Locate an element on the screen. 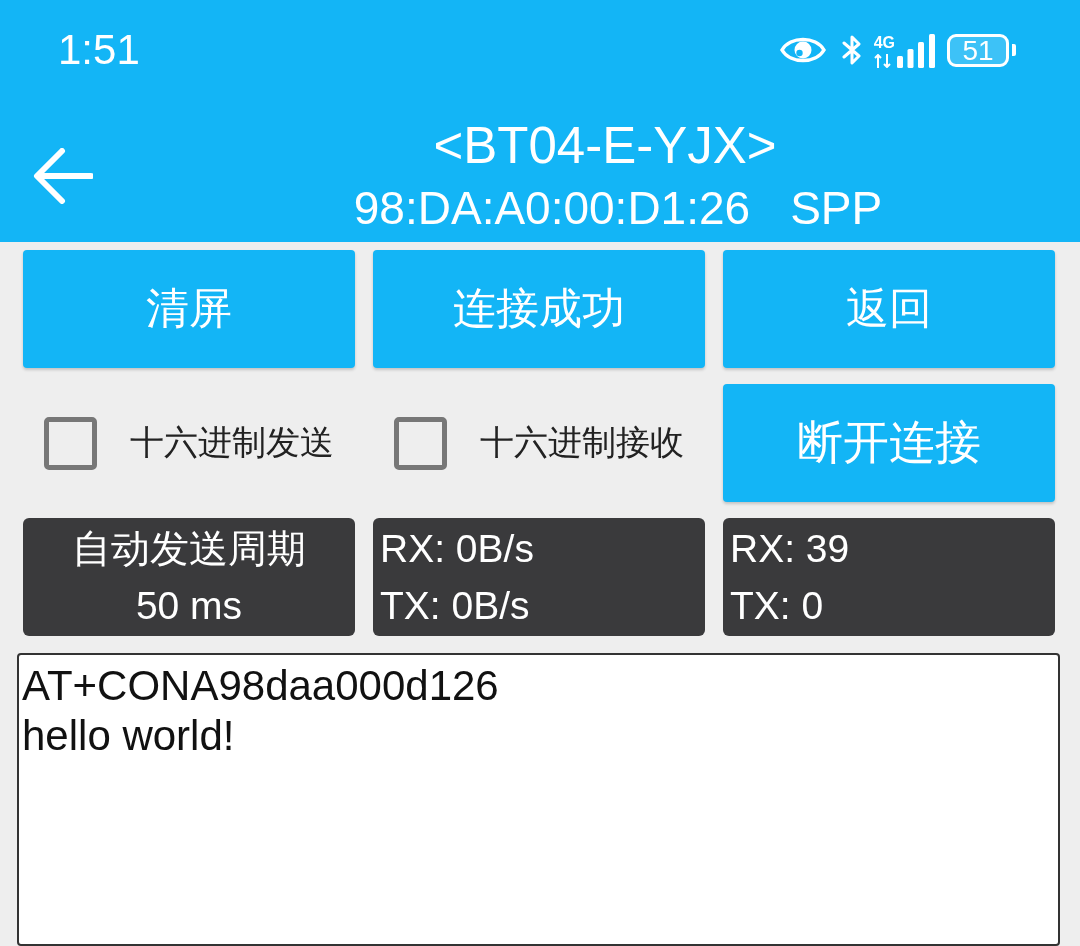  connection-profile: SPP is located at coordinates (836, 208).